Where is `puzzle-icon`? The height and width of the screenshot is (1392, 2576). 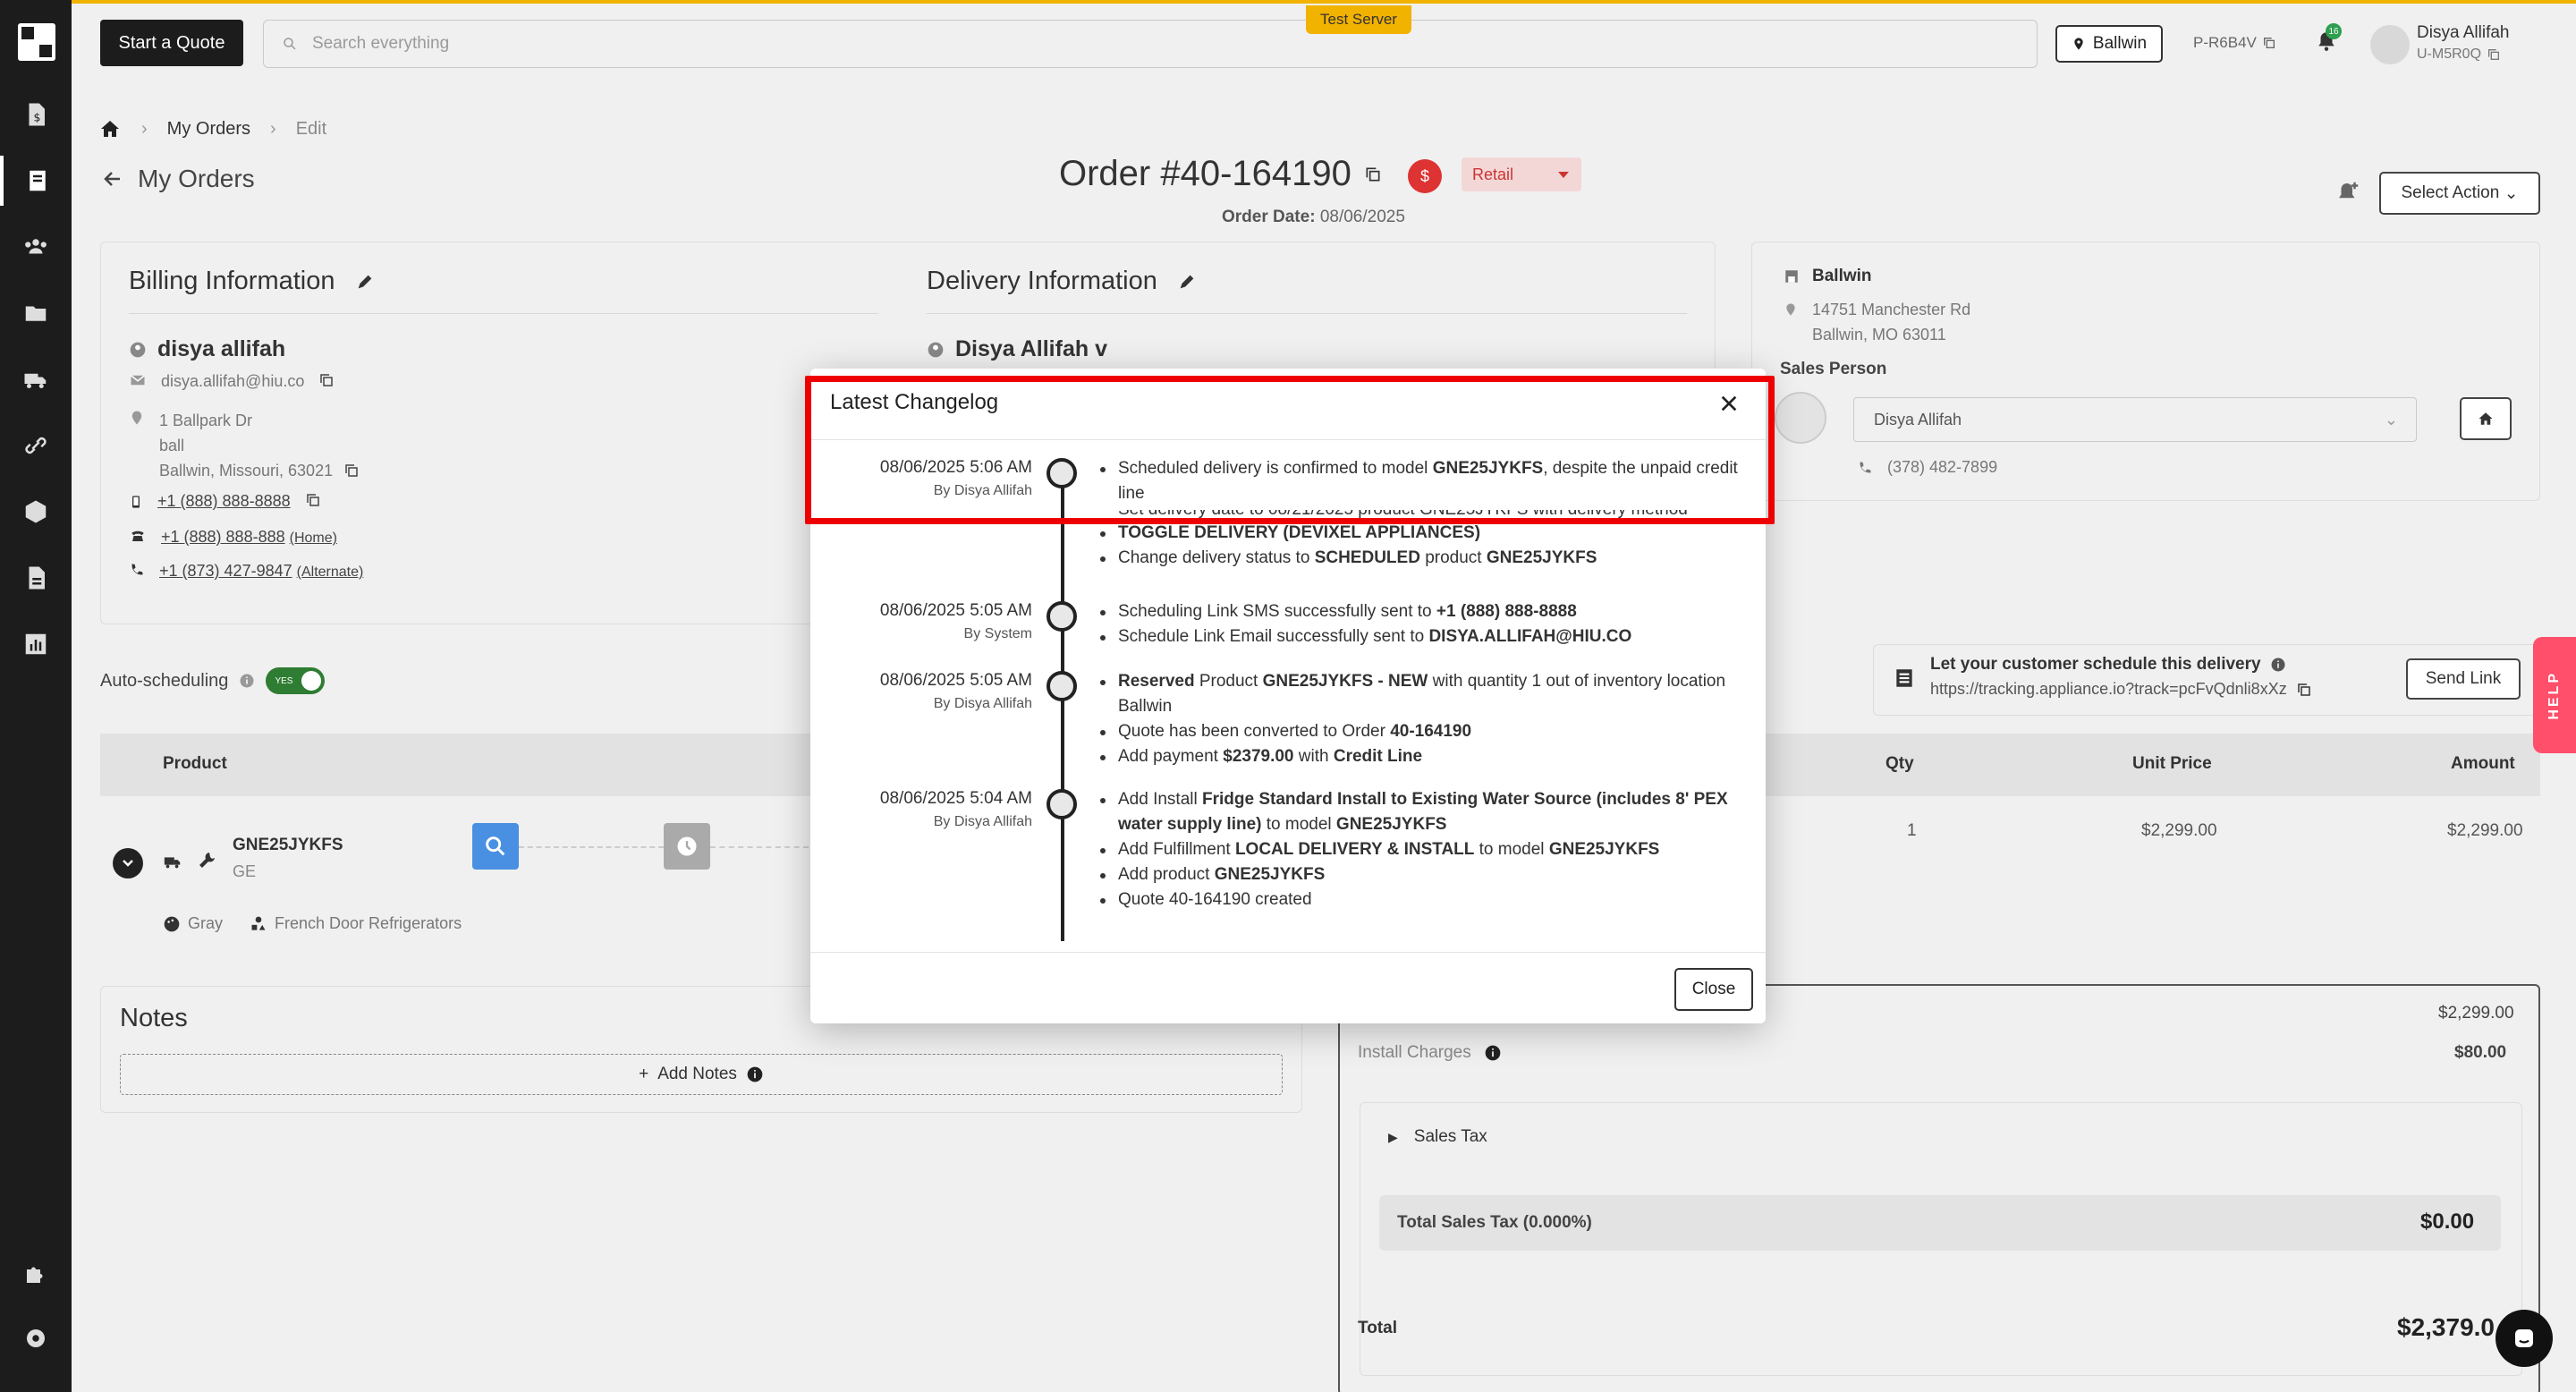
puzzle-icon is located at coordinates (35, 1275).